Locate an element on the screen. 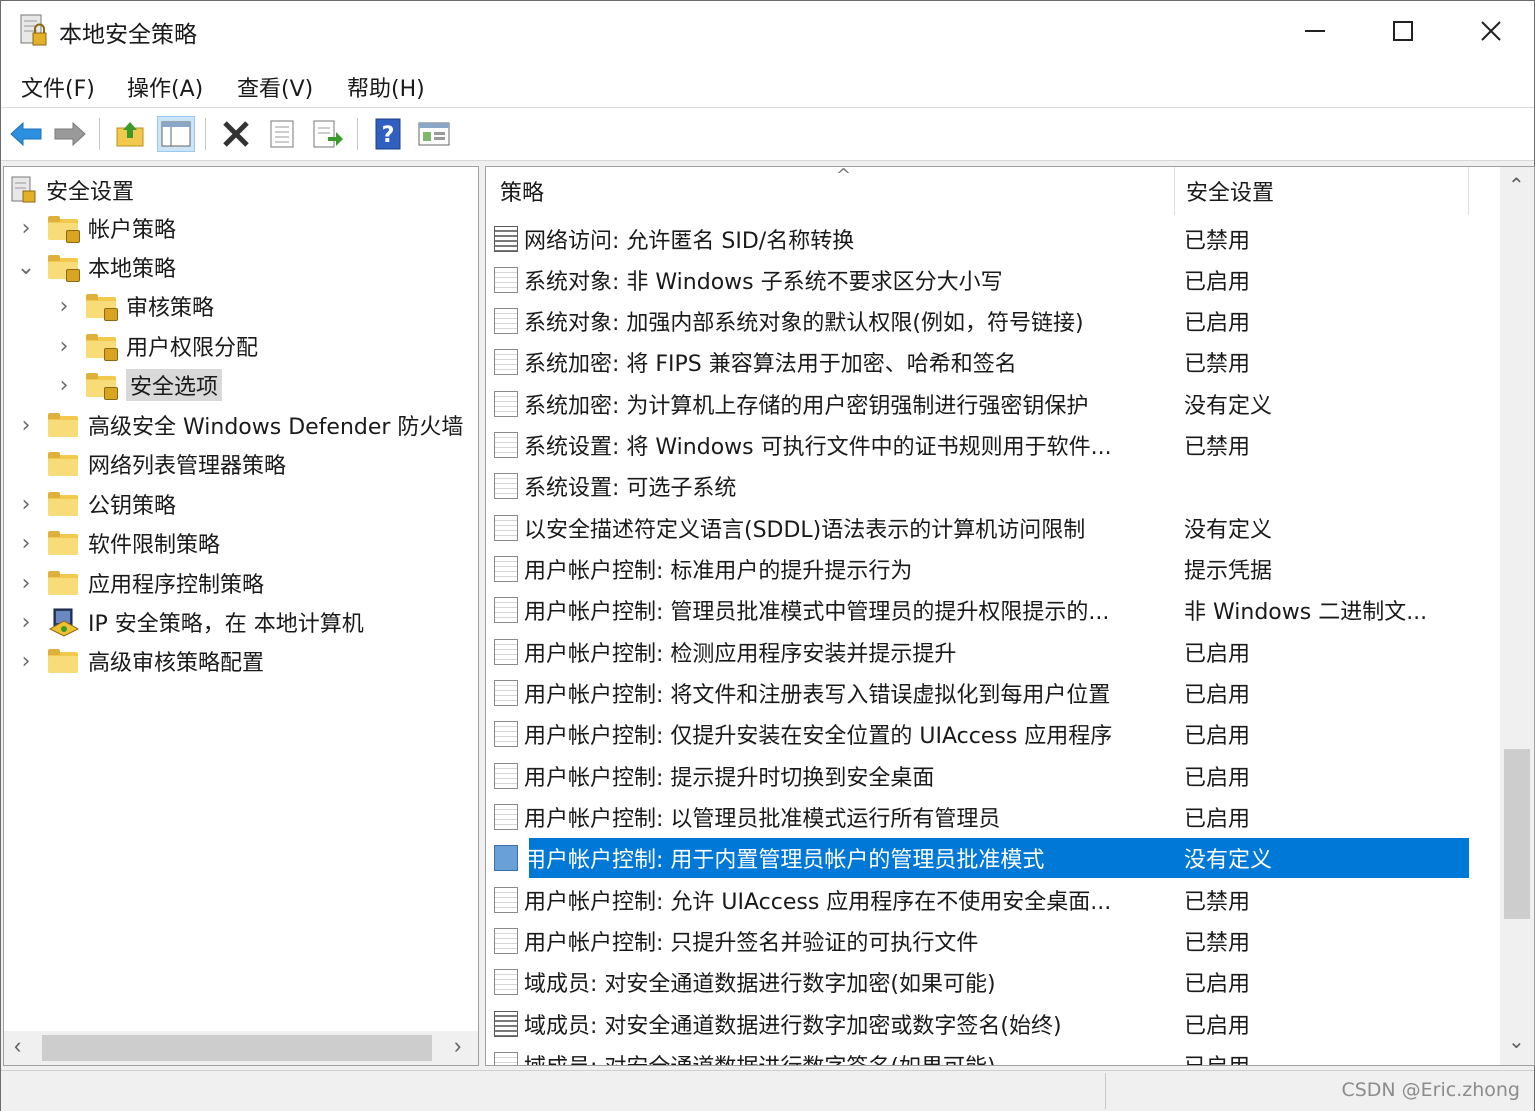 The image size is (1535, 1111). delete-icon is located at coordinates (236, 134).